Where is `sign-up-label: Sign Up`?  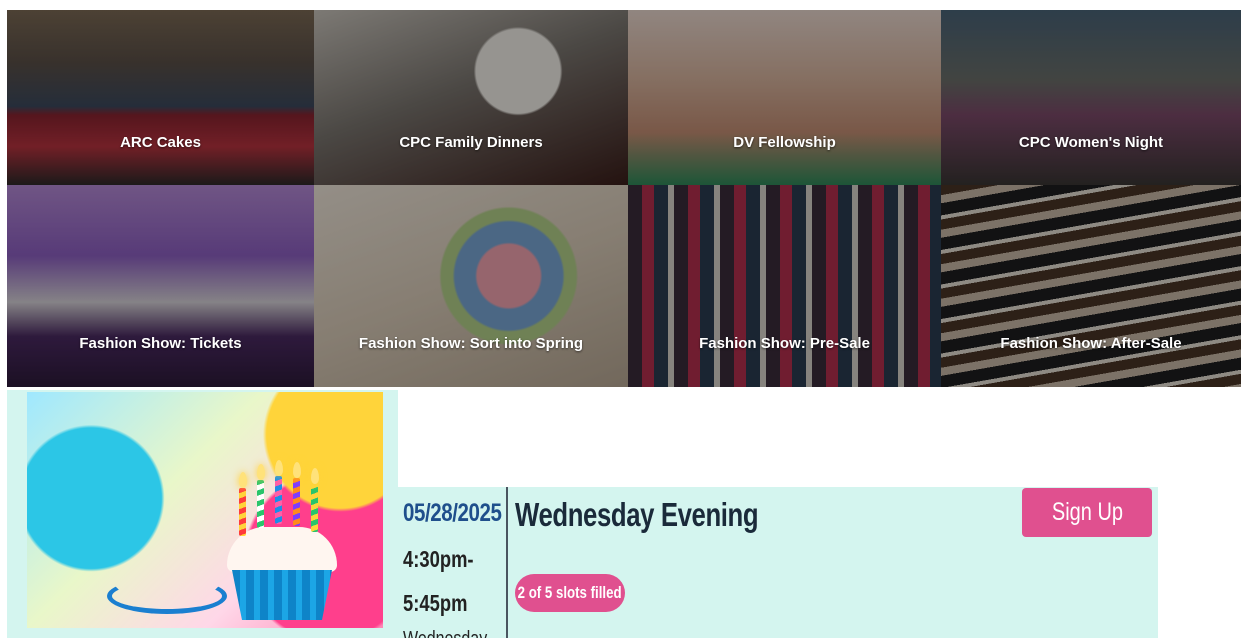 sign-up-label: Sign Up is located at coordinates (1087, 512).